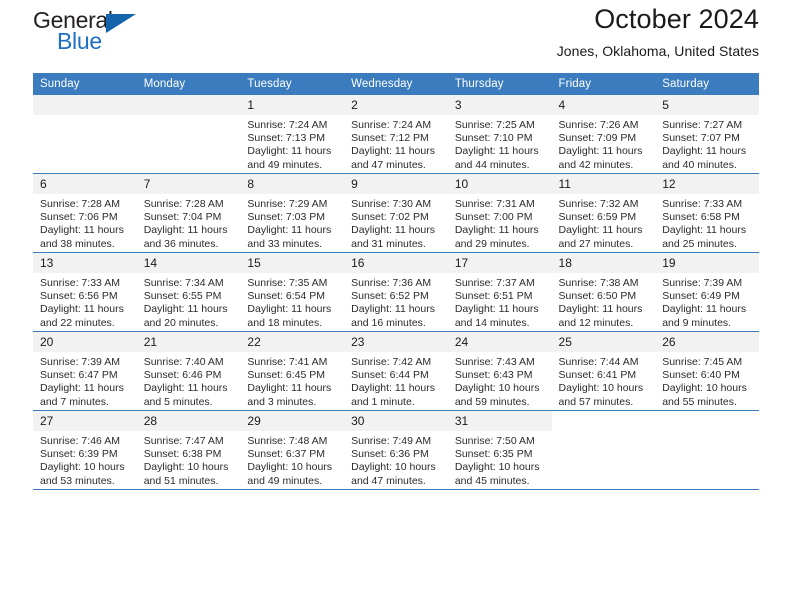 The width and height of the screenshot is (792, 612). I want to click on sunset-time: Sunset: 6:52 PM, so click(390, 296).